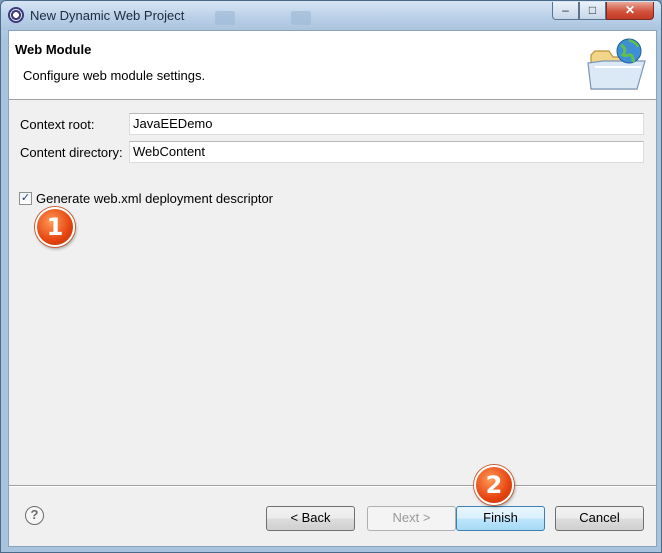 The height and width of the screenshot is (553, 662). Describe the element at coordinates (34, 515) in the screenshot. I see `help-icon: ?` at that location.